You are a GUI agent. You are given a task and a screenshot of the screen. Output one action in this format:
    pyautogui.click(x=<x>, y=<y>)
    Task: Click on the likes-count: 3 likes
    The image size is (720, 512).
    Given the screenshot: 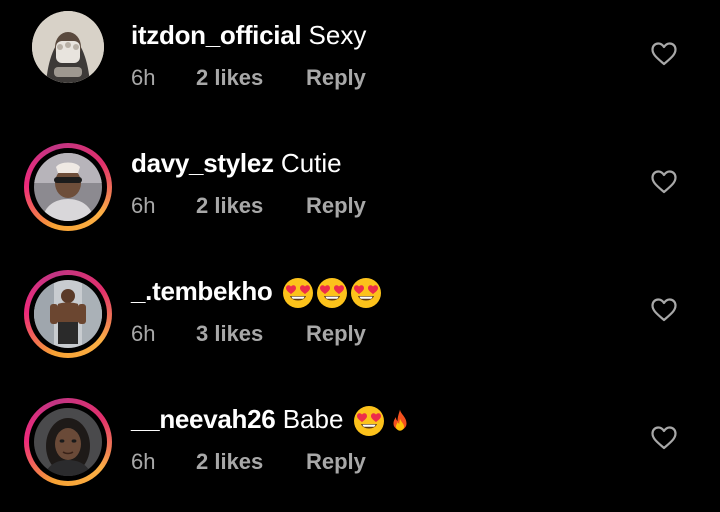 What is the action you would take?
    pyautogui.click(x=251, y=334)
    